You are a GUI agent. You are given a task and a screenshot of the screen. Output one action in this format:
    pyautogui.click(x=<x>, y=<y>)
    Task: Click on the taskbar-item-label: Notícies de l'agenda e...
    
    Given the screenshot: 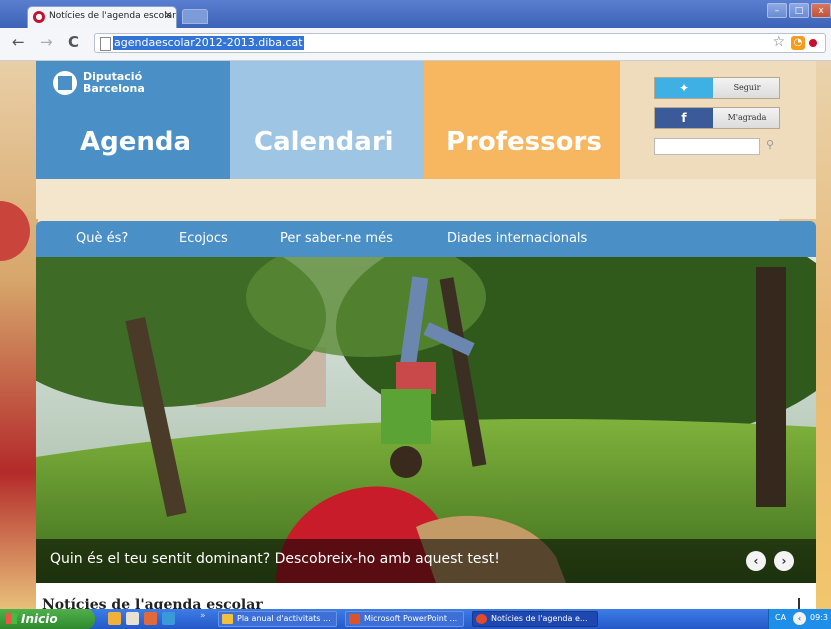 What is the action you would take?
    pyautogui.click(x=539, y=618)
    